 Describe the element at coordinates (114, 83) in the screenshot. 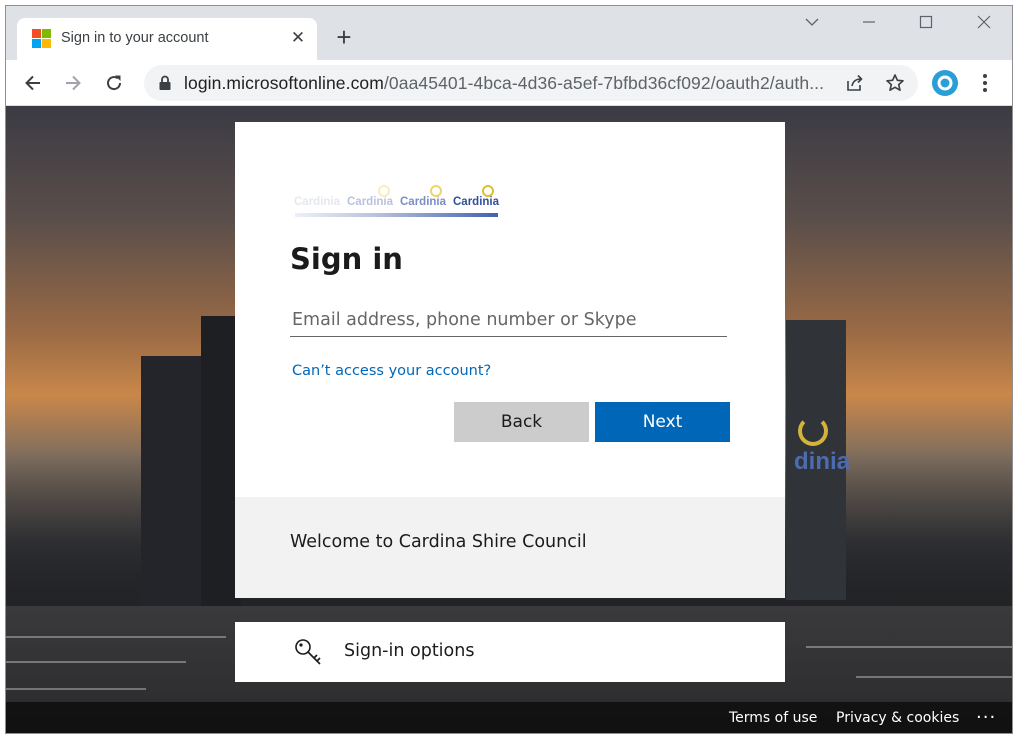

I see `reload-icon` at that location.